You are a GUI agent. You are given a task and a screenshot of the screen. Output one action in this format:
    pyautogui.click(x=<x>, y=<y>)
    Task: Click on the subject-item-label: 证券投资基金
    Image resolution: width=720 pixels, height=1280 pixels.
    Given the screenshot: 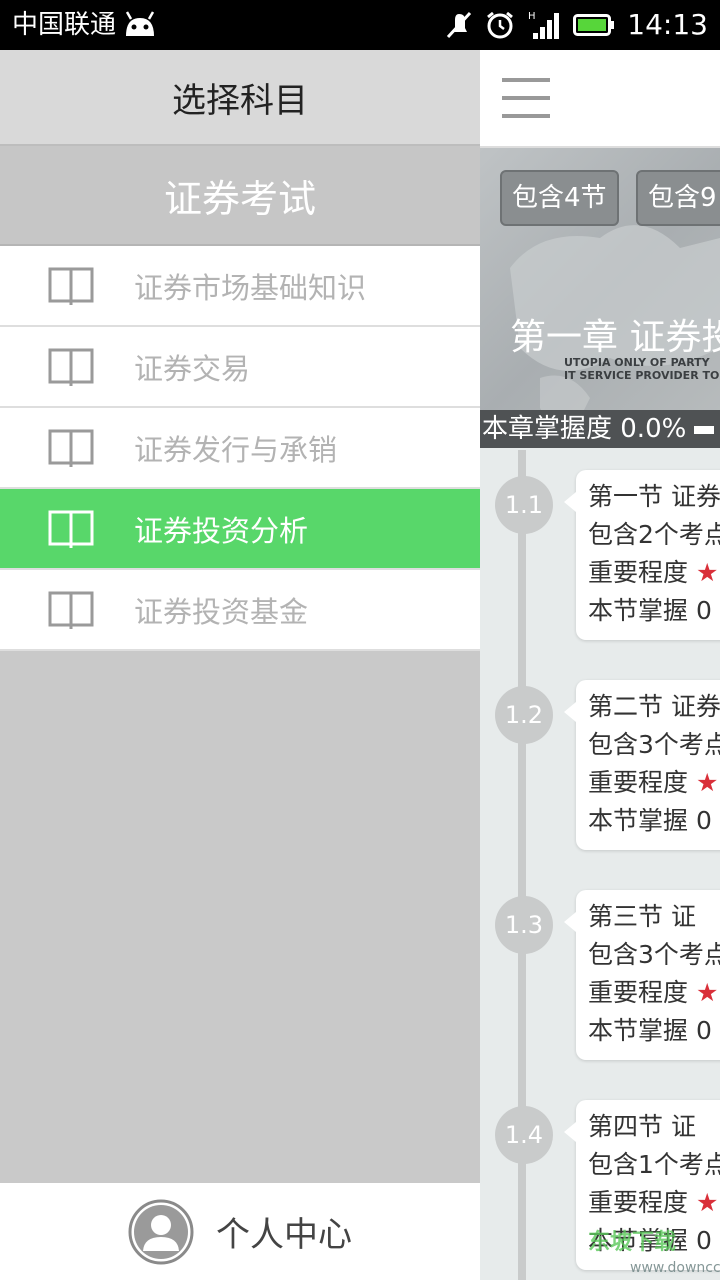 What is the action you would take?
    pyautogui.click(x=221, y=611)
    